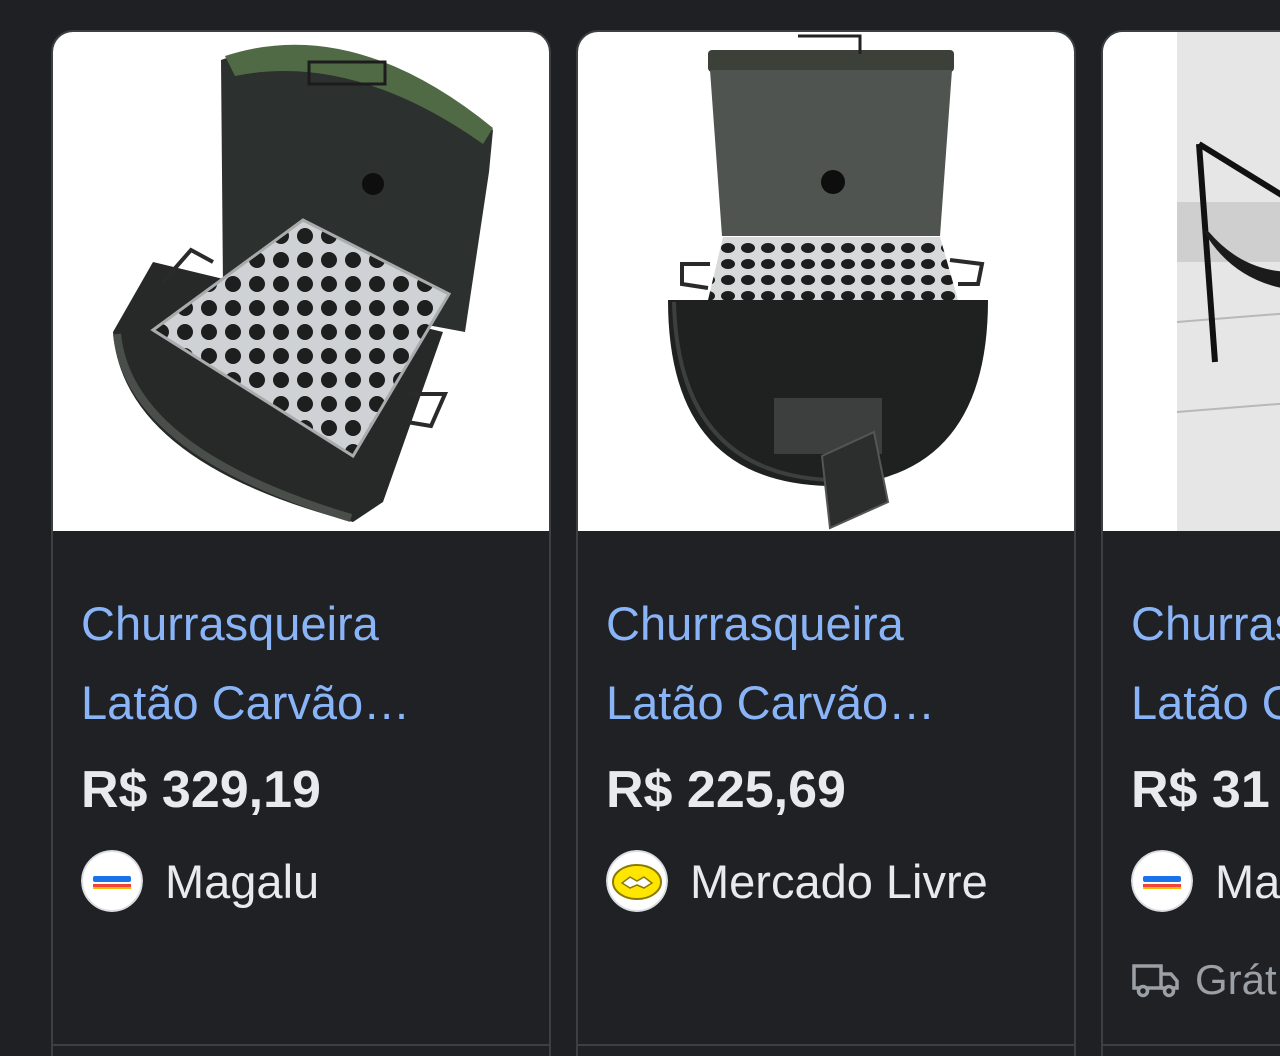 Image resolution: width=1280 pixels, height=1056 pixels. I want to click on shipping-info: Grát, so click(1204, 980).